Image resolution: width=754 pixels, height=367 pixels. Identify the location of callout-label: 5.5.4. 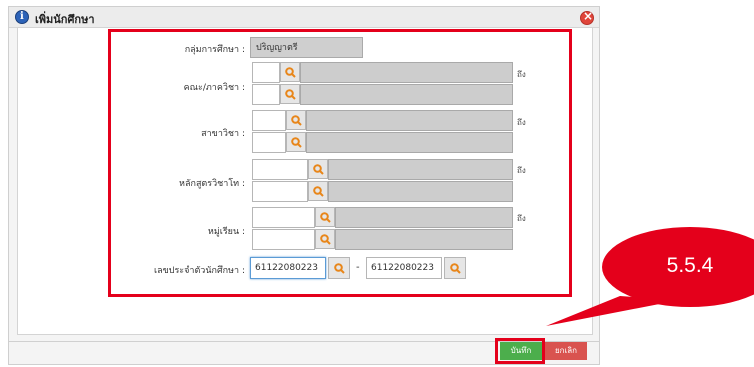
(690, 265).